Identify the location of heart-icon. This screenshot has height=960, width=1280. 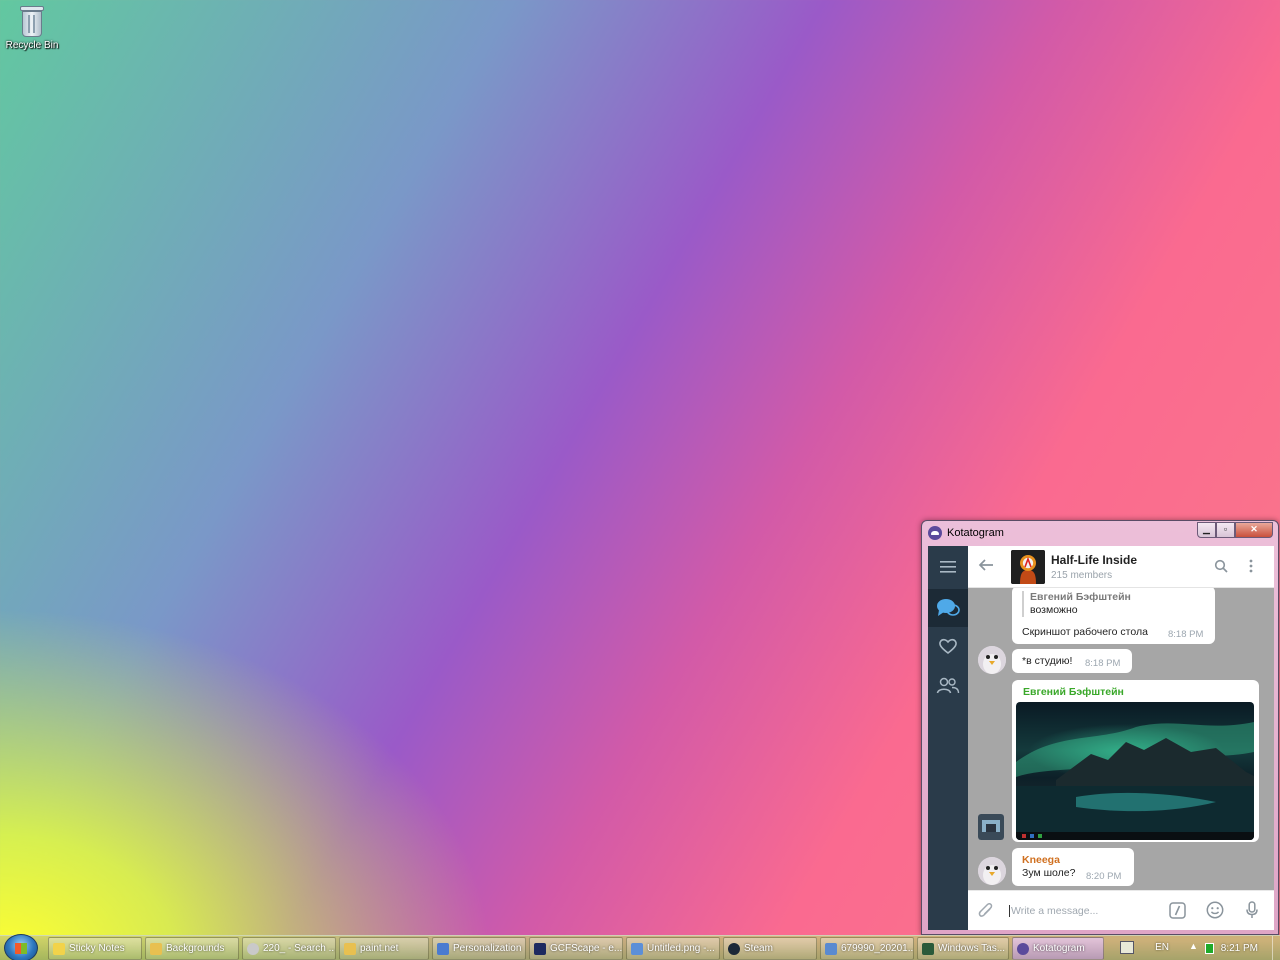
(948, 646).